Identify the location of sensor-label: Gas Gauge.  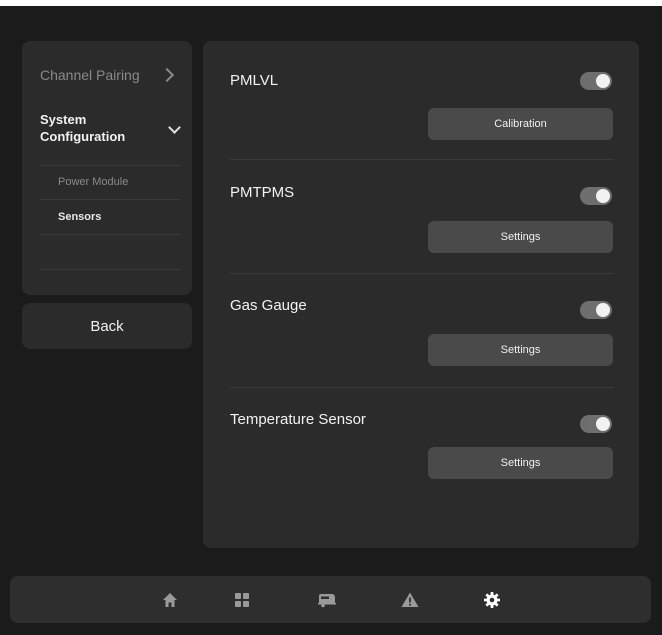
(268, 305).